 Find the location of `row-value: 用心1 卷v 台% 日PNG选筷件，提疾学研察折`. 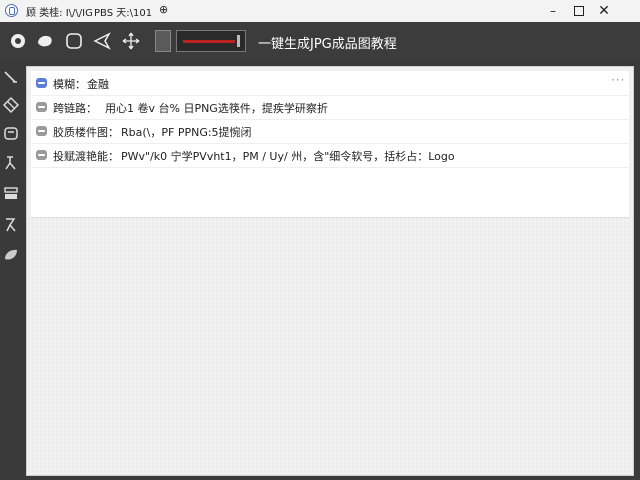

row-value: 用心1 卷v 台% 日PNG选筷件，提疾学研察折 is located at coordinates (216, 108).